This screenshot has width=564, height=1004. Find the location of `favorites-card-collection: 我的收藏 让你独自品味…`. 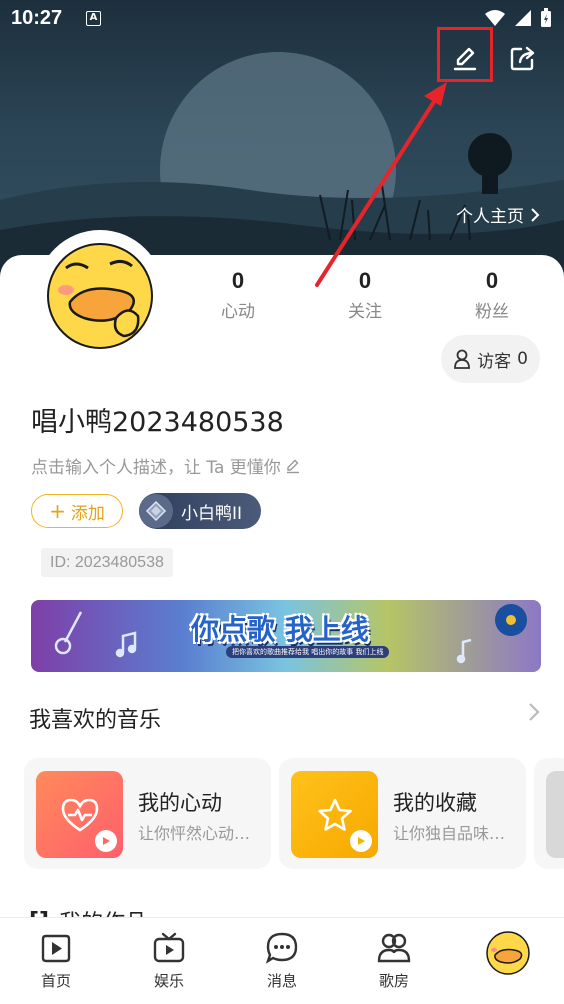

favorites-card-collection: 我的收藏 让你独自品味… is located at coordinates (402, 813).